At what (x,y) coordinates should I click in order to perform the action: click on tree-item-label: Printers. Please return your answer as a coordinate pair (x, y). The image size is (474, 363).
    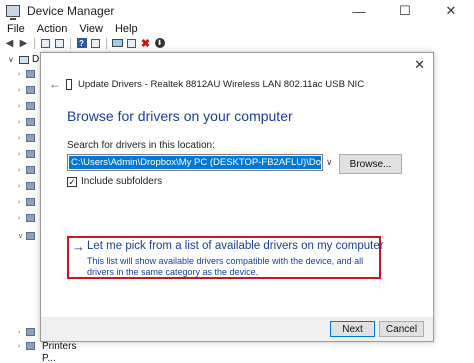
    Looking at the image, I should click on (59, 346).